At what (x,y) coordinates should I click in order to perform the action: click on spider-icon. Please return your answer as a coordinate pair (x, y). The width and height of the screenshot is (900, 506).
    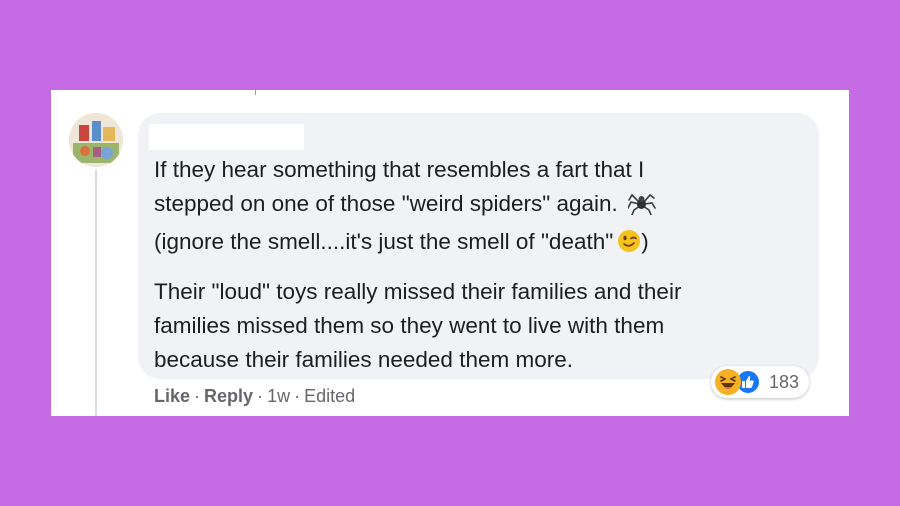
    Looking at the image, I should click on (641, 208).